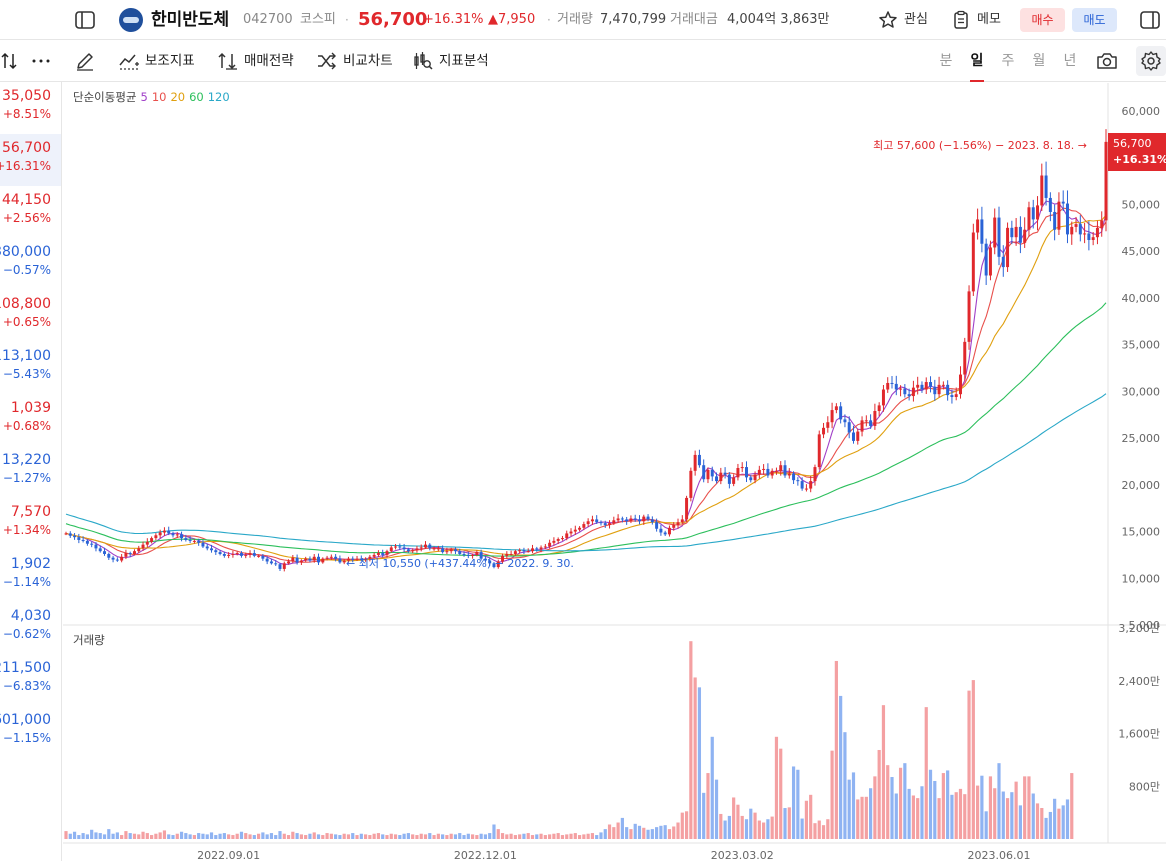 The image size is (1166, 861). What do you see at coordinates (30, 212) in the screenshot?
I see `watchlist-item: 44,150 +2.56%` at bounding box center [30, 212].